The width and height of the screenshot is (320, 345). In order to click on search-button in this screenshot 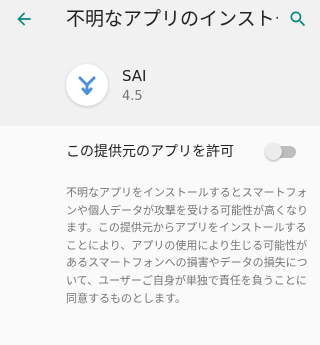, I will do `click(298, 19)`.